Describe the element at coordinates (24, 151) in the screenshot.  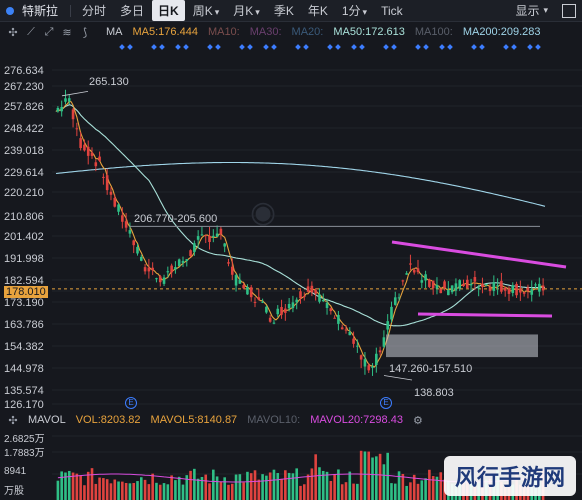
I see `price-tick: 239.018` at that location.